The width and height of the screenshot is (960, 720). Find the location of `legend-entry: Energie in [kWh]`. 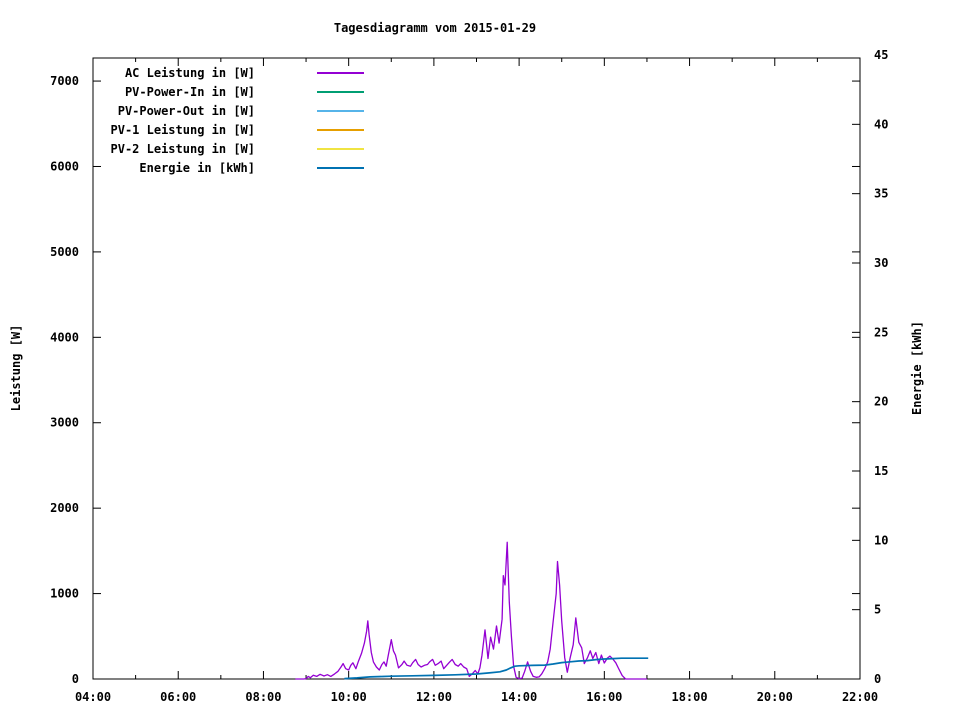

legend-entry: Energie in [kWh] is located at coordinates (231, 167).